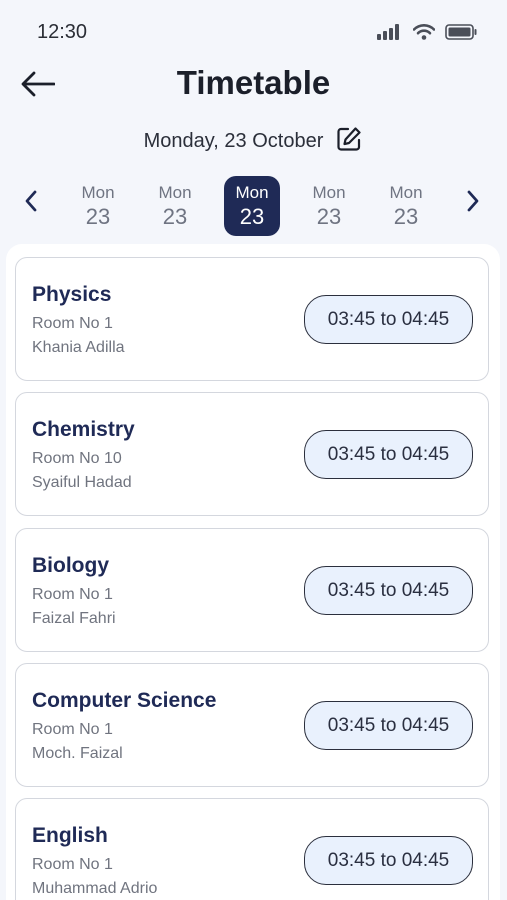  What do you see at coordinates (78, 347) in the screenshot?
I see `class-teacher: Khania Adilla` at bounding box center [78, 347].